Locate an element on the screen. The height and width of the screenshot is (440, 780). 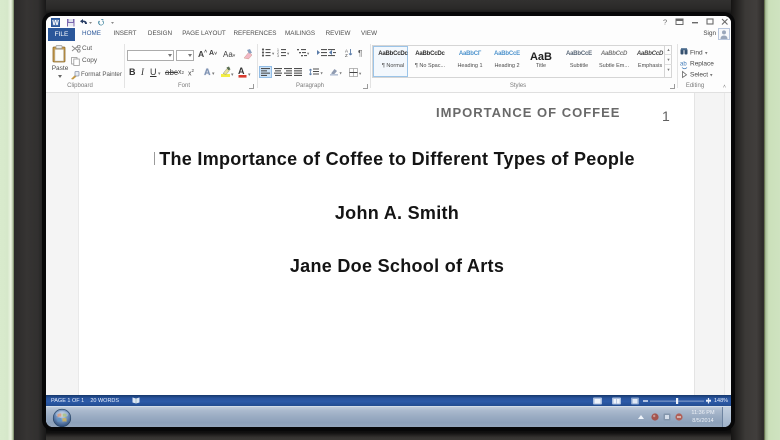
svg-text: ab is located at coordinates (683, 65).